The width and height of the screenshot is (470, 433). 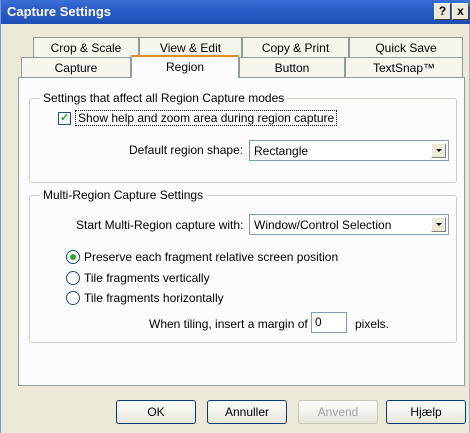 I want to click on radio-tile-vertically, so click(x=73, y=278).